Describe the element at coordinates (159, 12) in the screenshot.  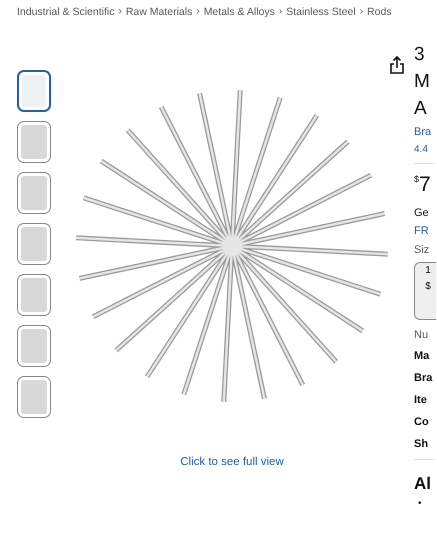
I see `breadcrumb-link: Raw Materials` at that location.